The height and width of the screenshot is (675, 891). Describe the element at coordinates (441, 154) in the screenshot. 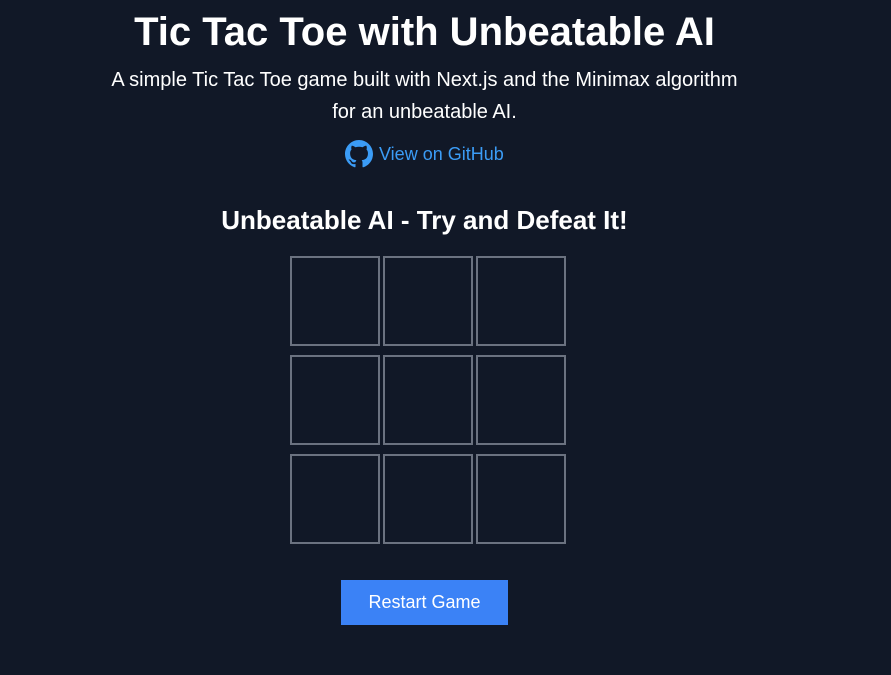

I see `github-link-label: View on GitHub` at that location.